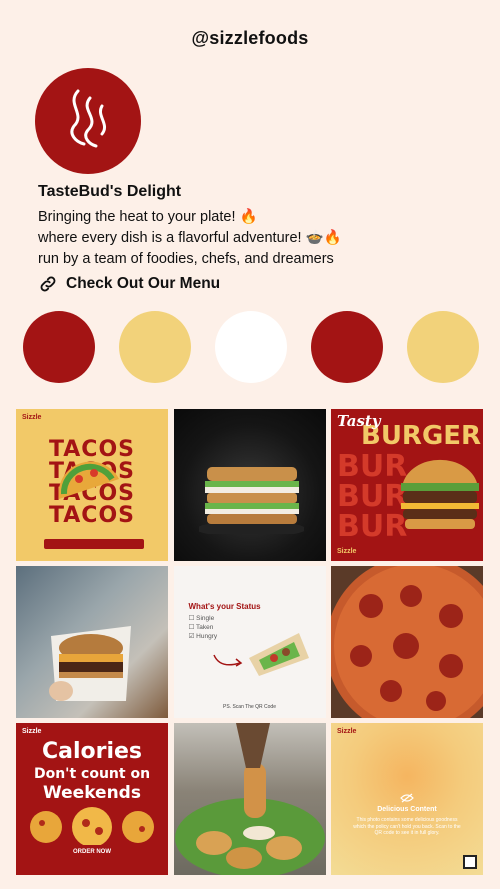  What do you see at coordinates (92, 774) in the screenshot?
I see `calories-line: Don't count on` at bounding box center [92, 774].